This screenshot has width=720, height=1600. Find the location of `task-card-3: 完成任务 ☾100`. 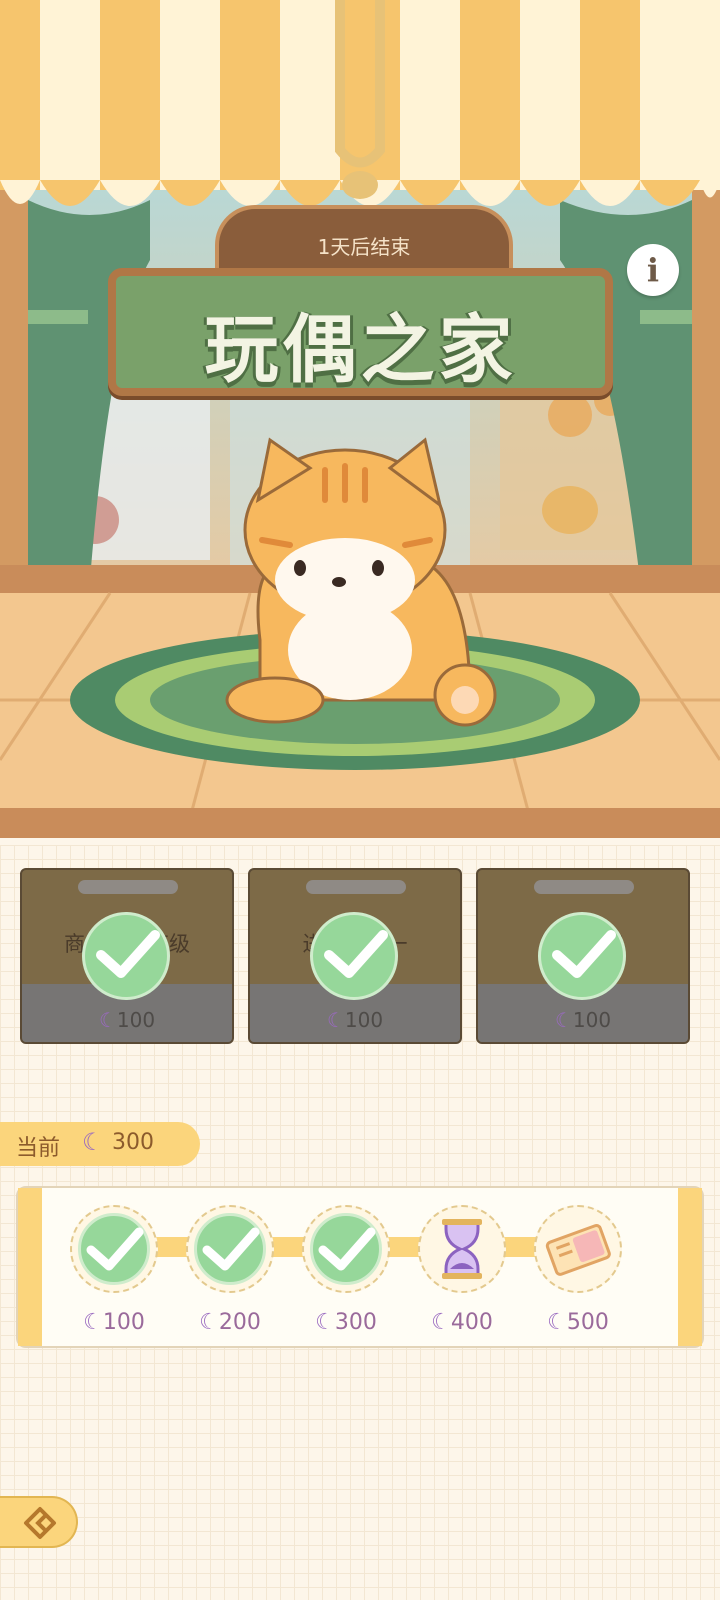

task-card-3: 完成任务 ☾100 is located at coordinates (583, 956).